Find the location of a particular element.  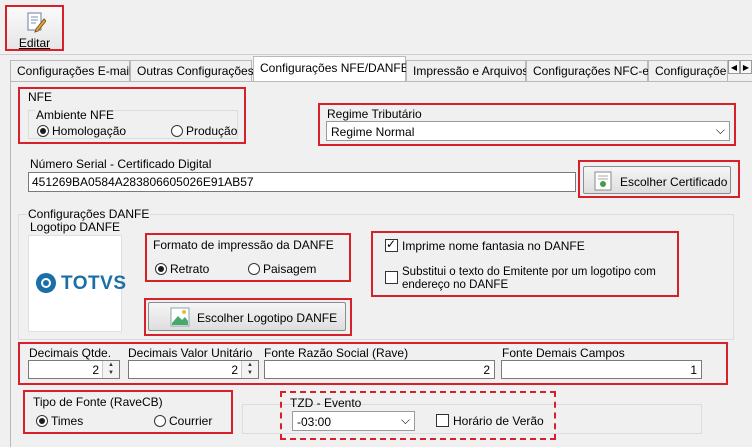

fonte-demais-label: Fonte Demais Campos is located at coordinates (563, 353).